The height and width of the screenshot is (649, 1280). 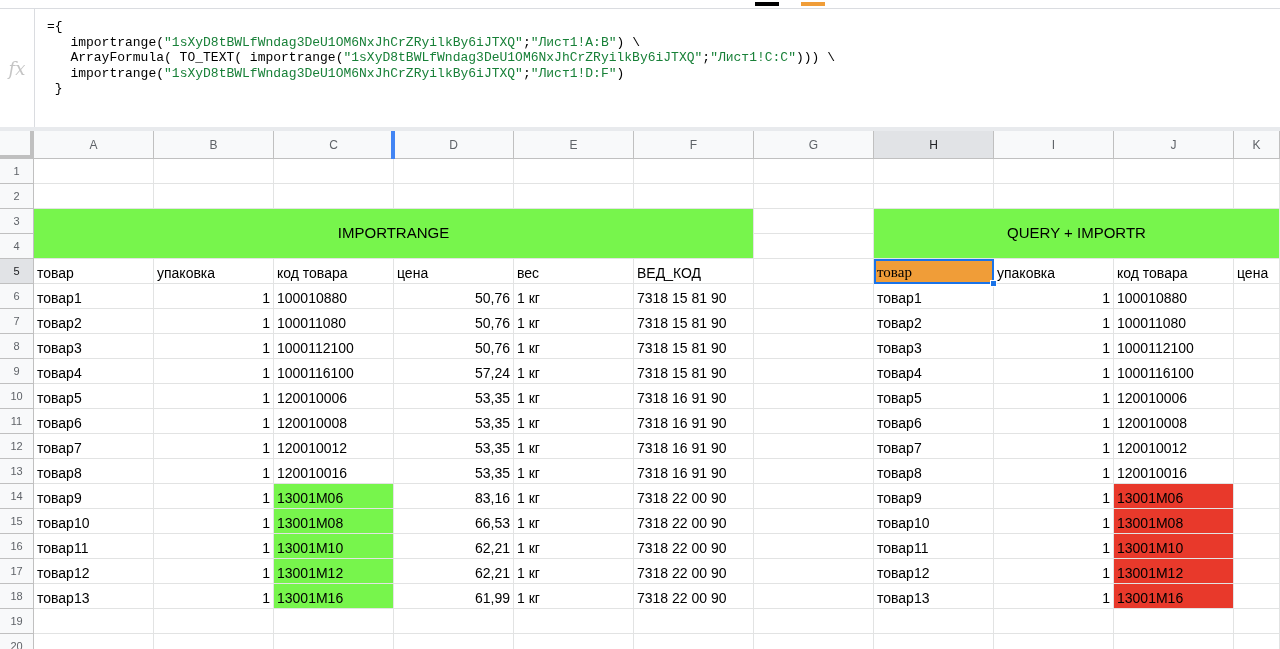 I want to click on row-header: 19, so click(x=17, y=621).